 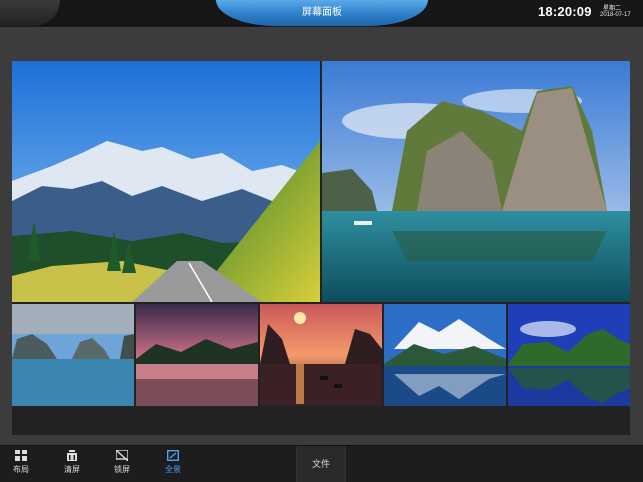 What do you see at coordinates (122, 469) in the screenshot?
I see `lock-screen-label: 锁屏` at bounding box center [122, 469].